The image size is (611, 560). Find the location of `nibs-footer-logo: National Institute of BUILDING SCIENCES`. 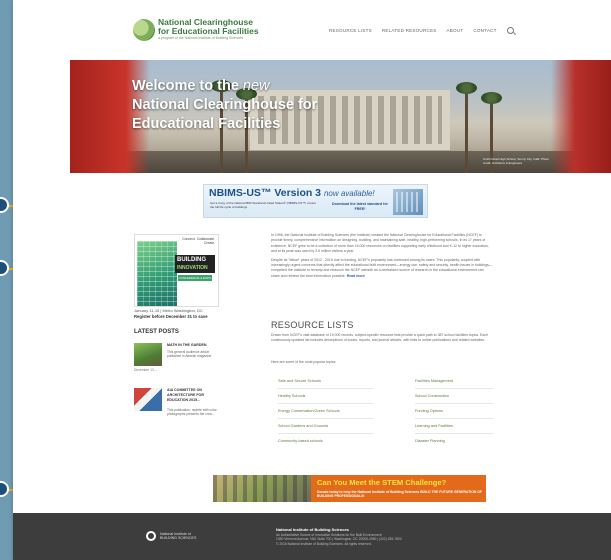

nibs-footer-logo: National Institute of BUILDING SCIENCES is located at coordinates (171, 536).